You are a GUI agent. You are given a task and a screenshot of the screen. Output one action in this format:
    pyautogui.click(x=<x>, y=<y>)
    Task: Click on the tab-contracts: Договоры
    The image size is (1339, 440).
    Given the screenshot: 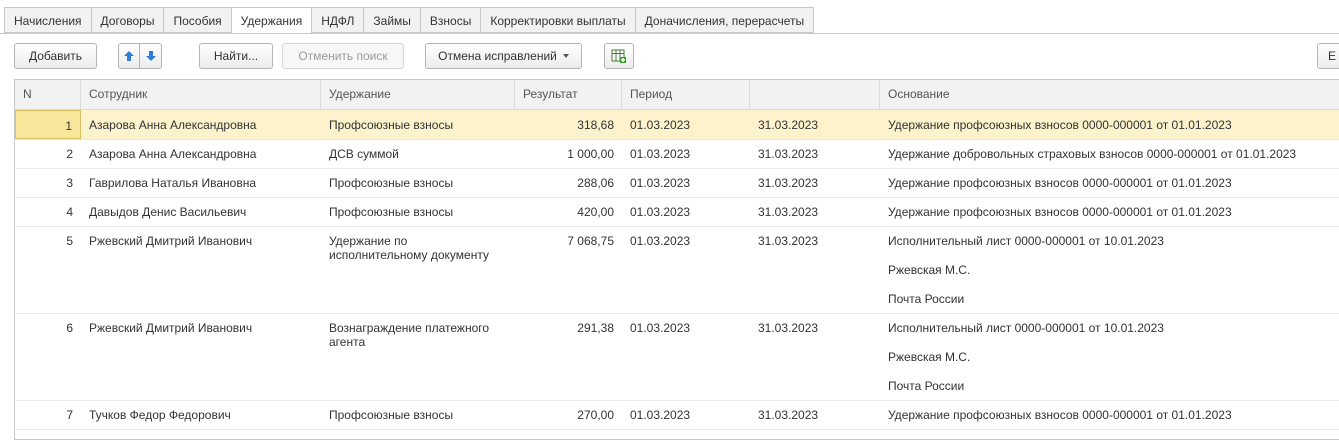 What is the action you would take?
    pyautogui.click(x=127, y=20)
    